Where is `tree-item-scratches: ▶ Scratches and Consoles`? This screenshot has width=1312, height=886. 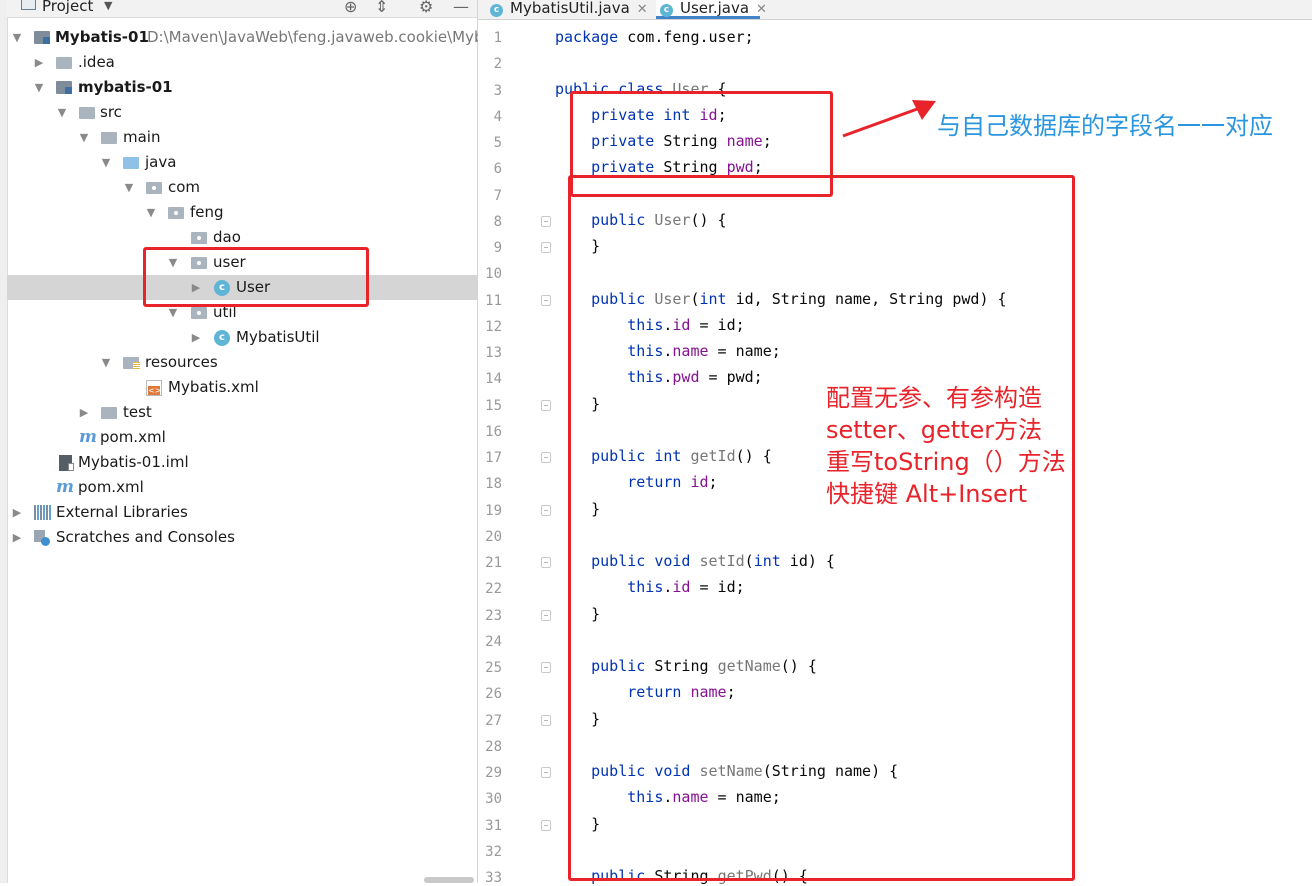 tree-item-scratches: ▶ Scratches and Consoles is located at coordinates (242, 537).